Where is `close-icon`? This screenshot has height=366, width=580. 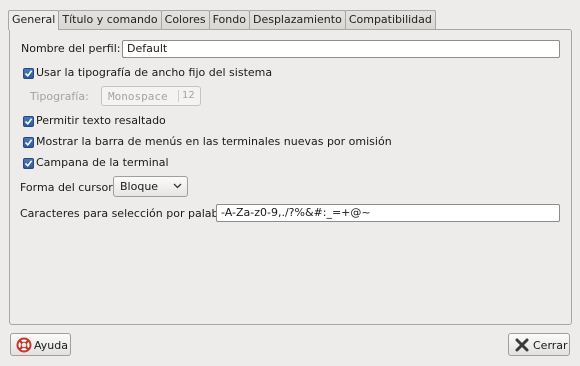
close-icon is located at coordinates (522, 345).